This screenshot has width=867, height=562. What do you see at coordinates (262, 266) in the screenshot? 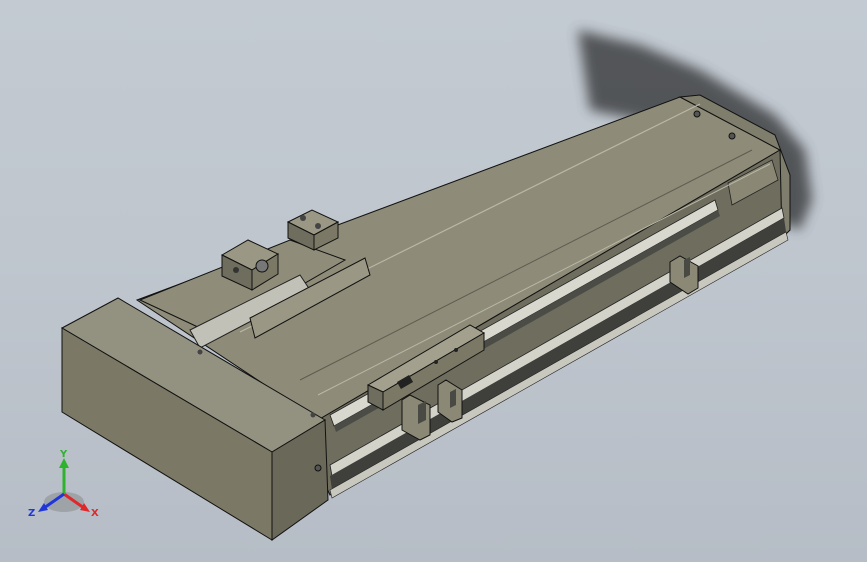
I see `clamp-bolt` at bounding box center [262, 266].